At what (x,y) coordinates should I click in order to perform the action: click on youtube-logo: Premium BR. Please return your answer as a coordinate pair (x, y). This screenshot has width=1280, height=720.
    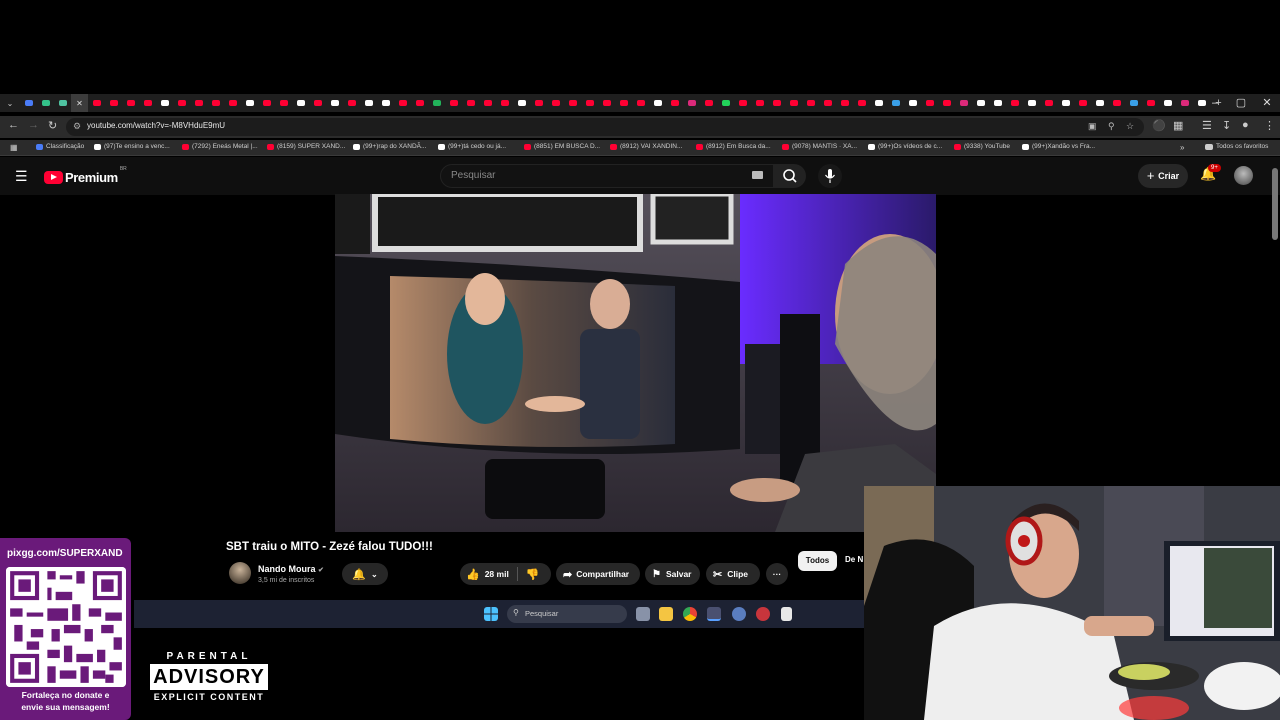
    Looking at the image, I should click on (85, 175).